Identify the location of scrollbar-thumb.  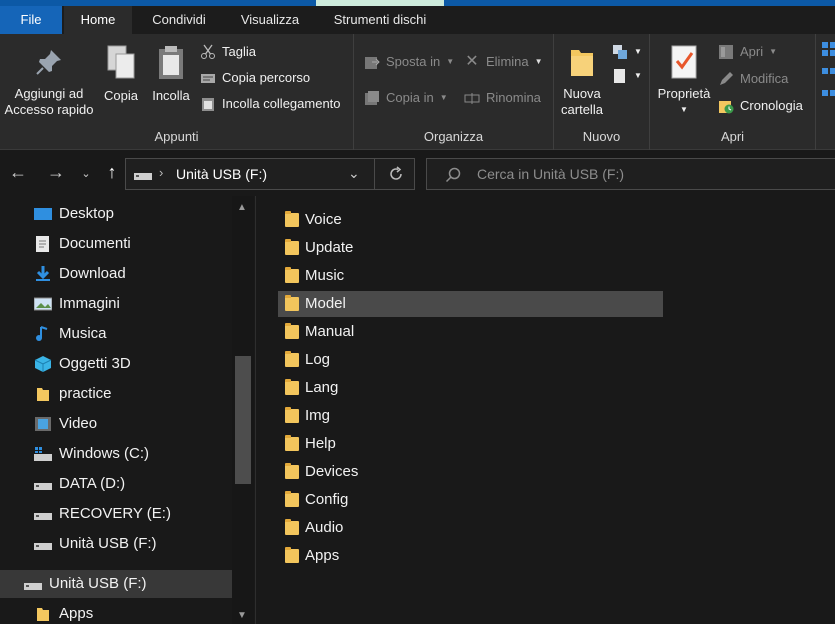
(243, 420).